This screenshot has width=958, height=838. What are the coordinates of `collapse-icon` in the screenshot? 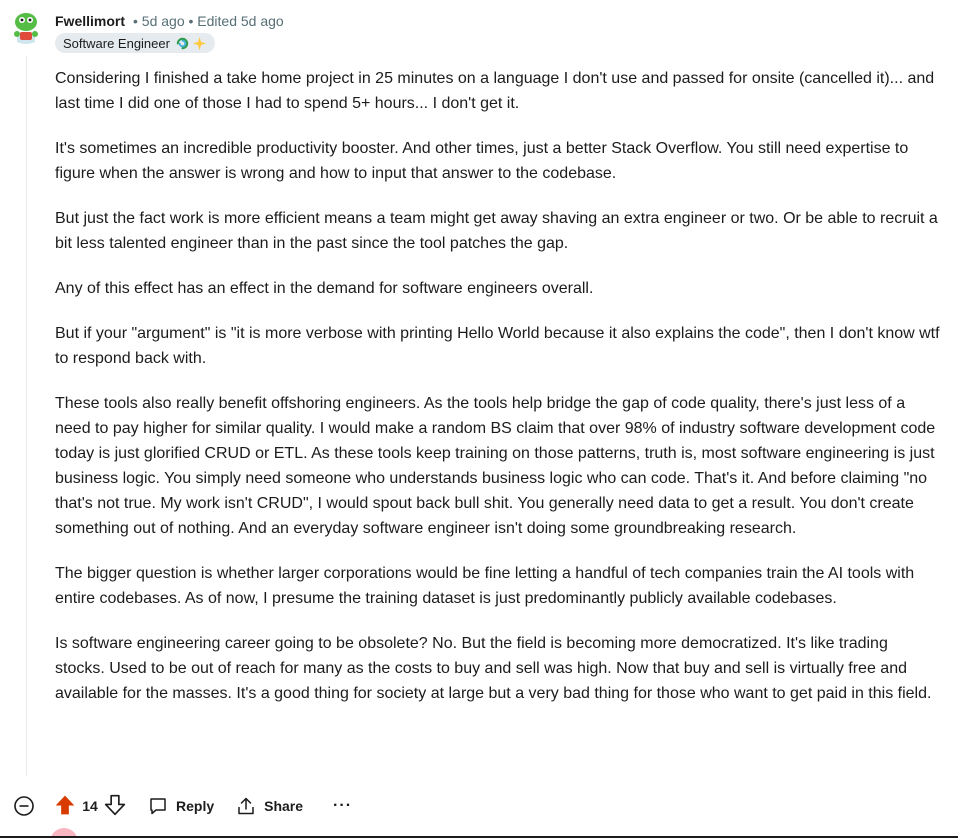 It's located at (24, 806).